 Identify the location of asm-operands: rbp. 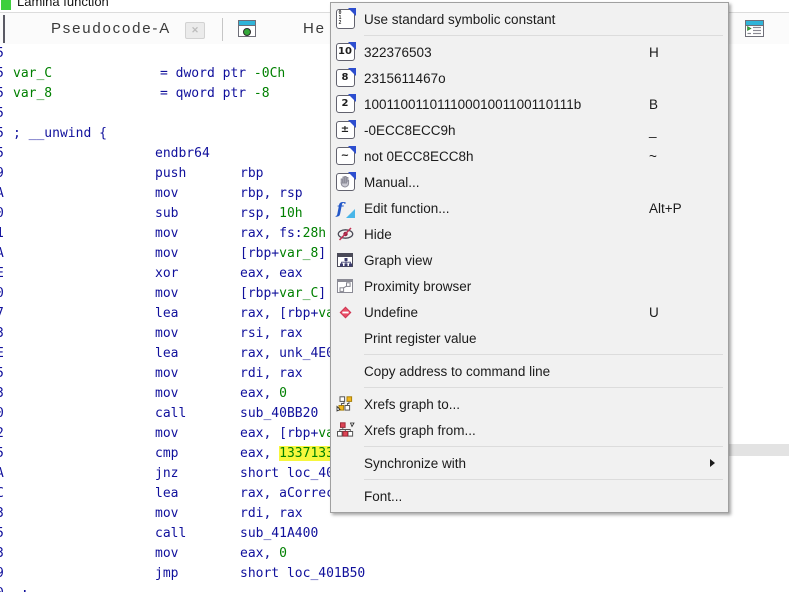
(251, 174).